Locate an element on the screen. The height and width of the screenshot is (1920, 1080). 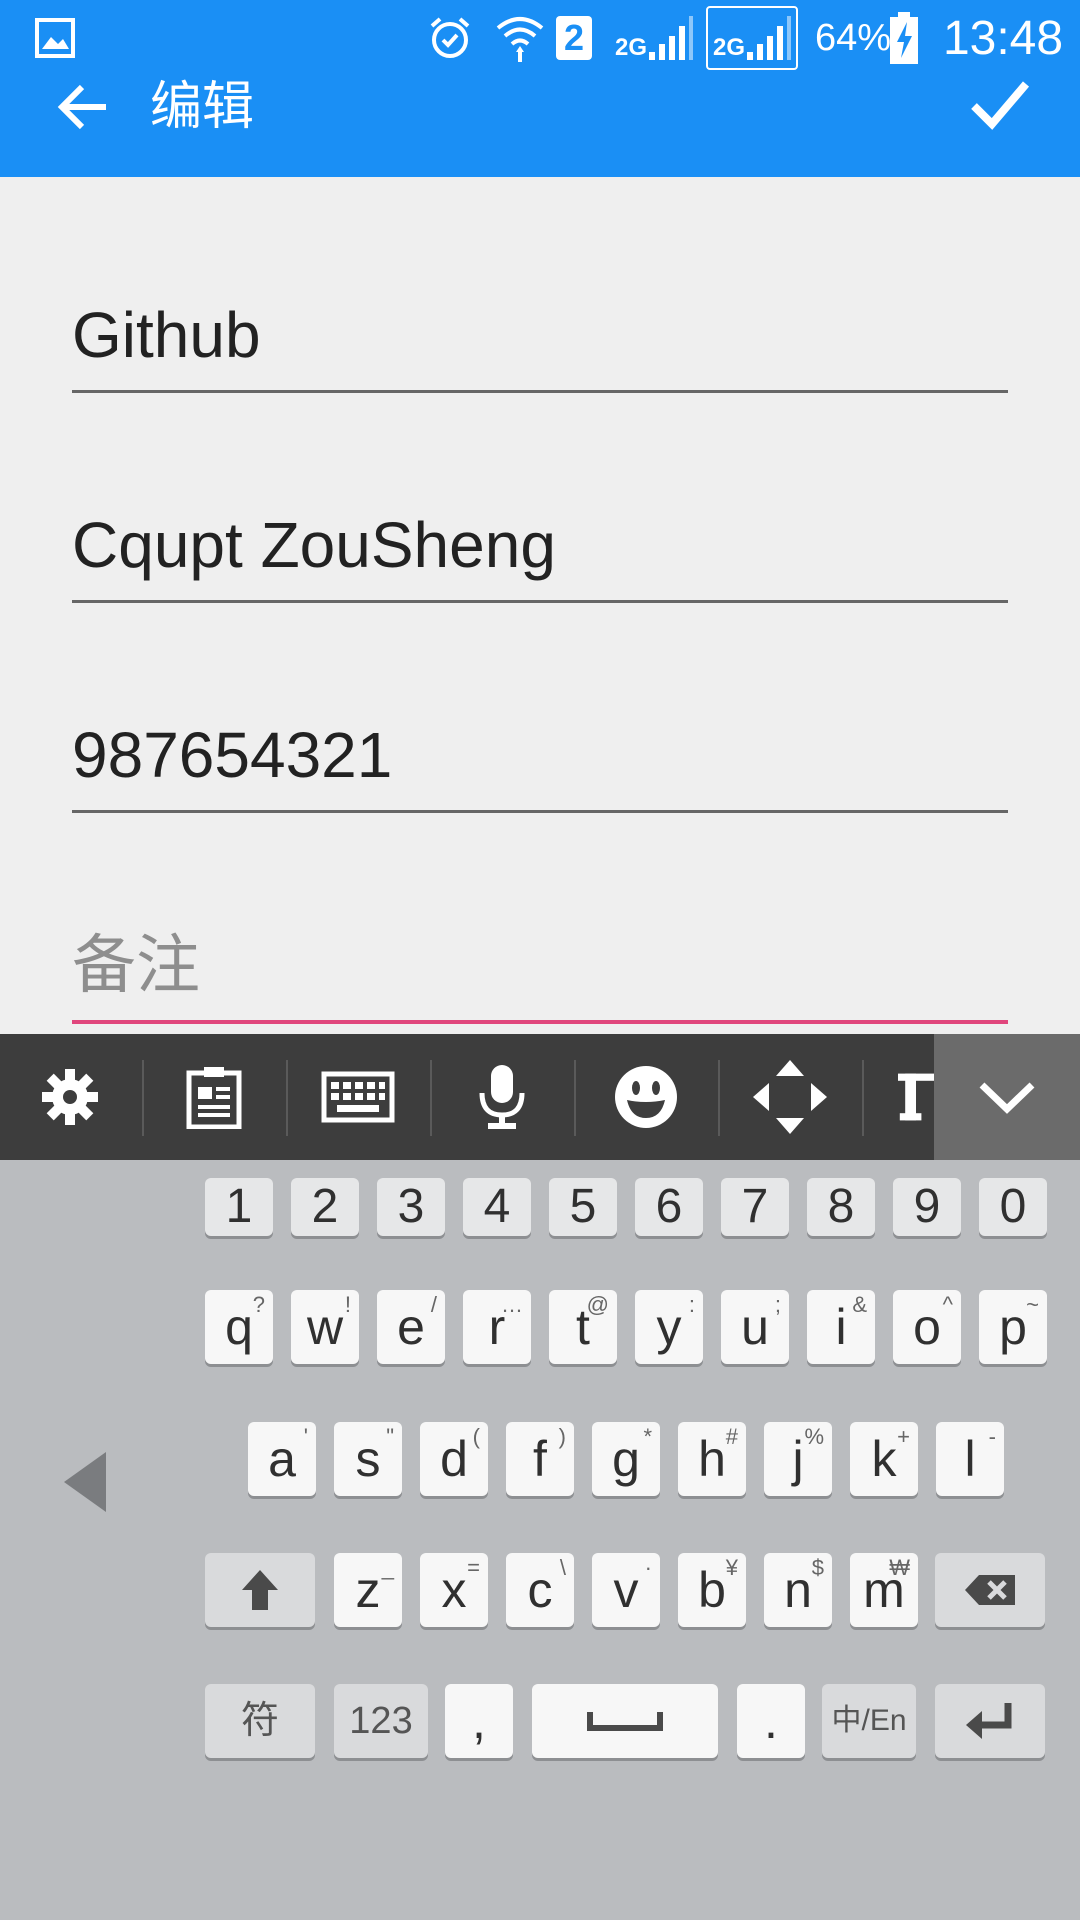
status-bar: 2 2G 2G 64% 13:48 is located at coordinates (540, 37).